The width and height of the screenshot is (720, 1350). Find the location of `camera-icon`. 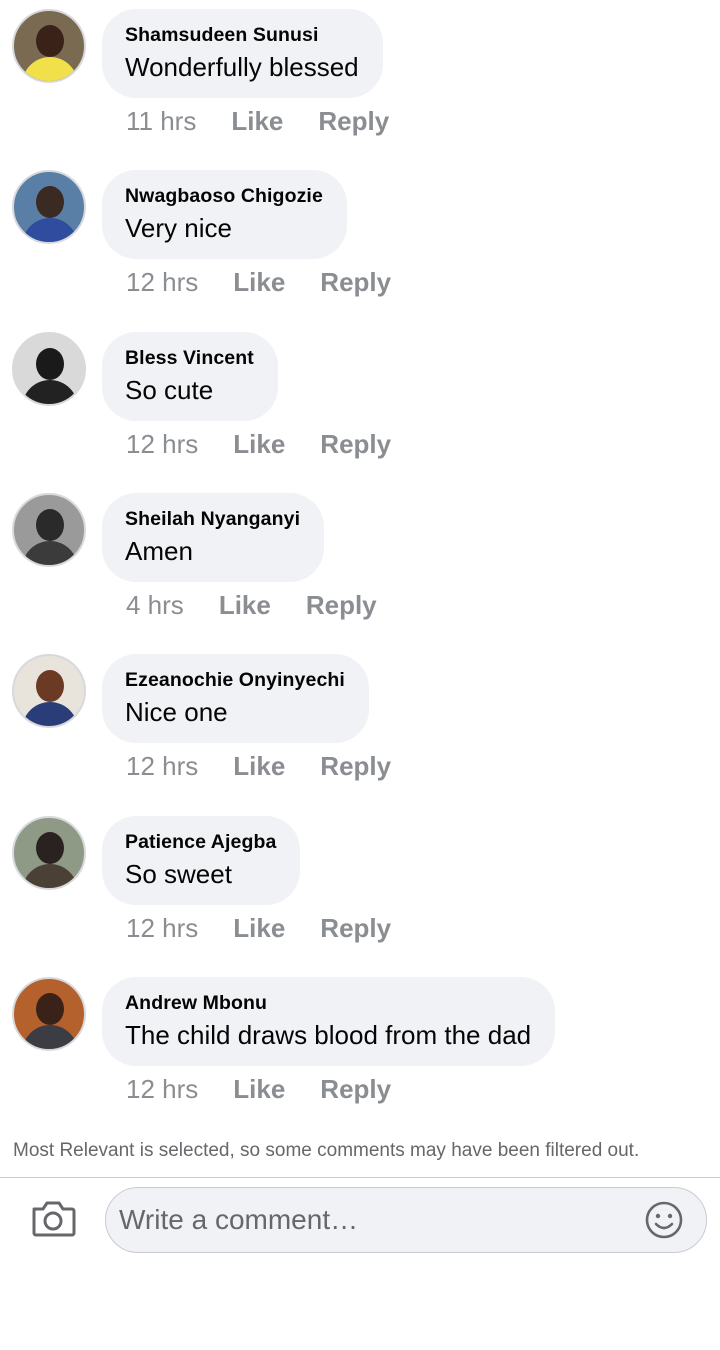

camera-icon is located at coordinates (53, 1219).